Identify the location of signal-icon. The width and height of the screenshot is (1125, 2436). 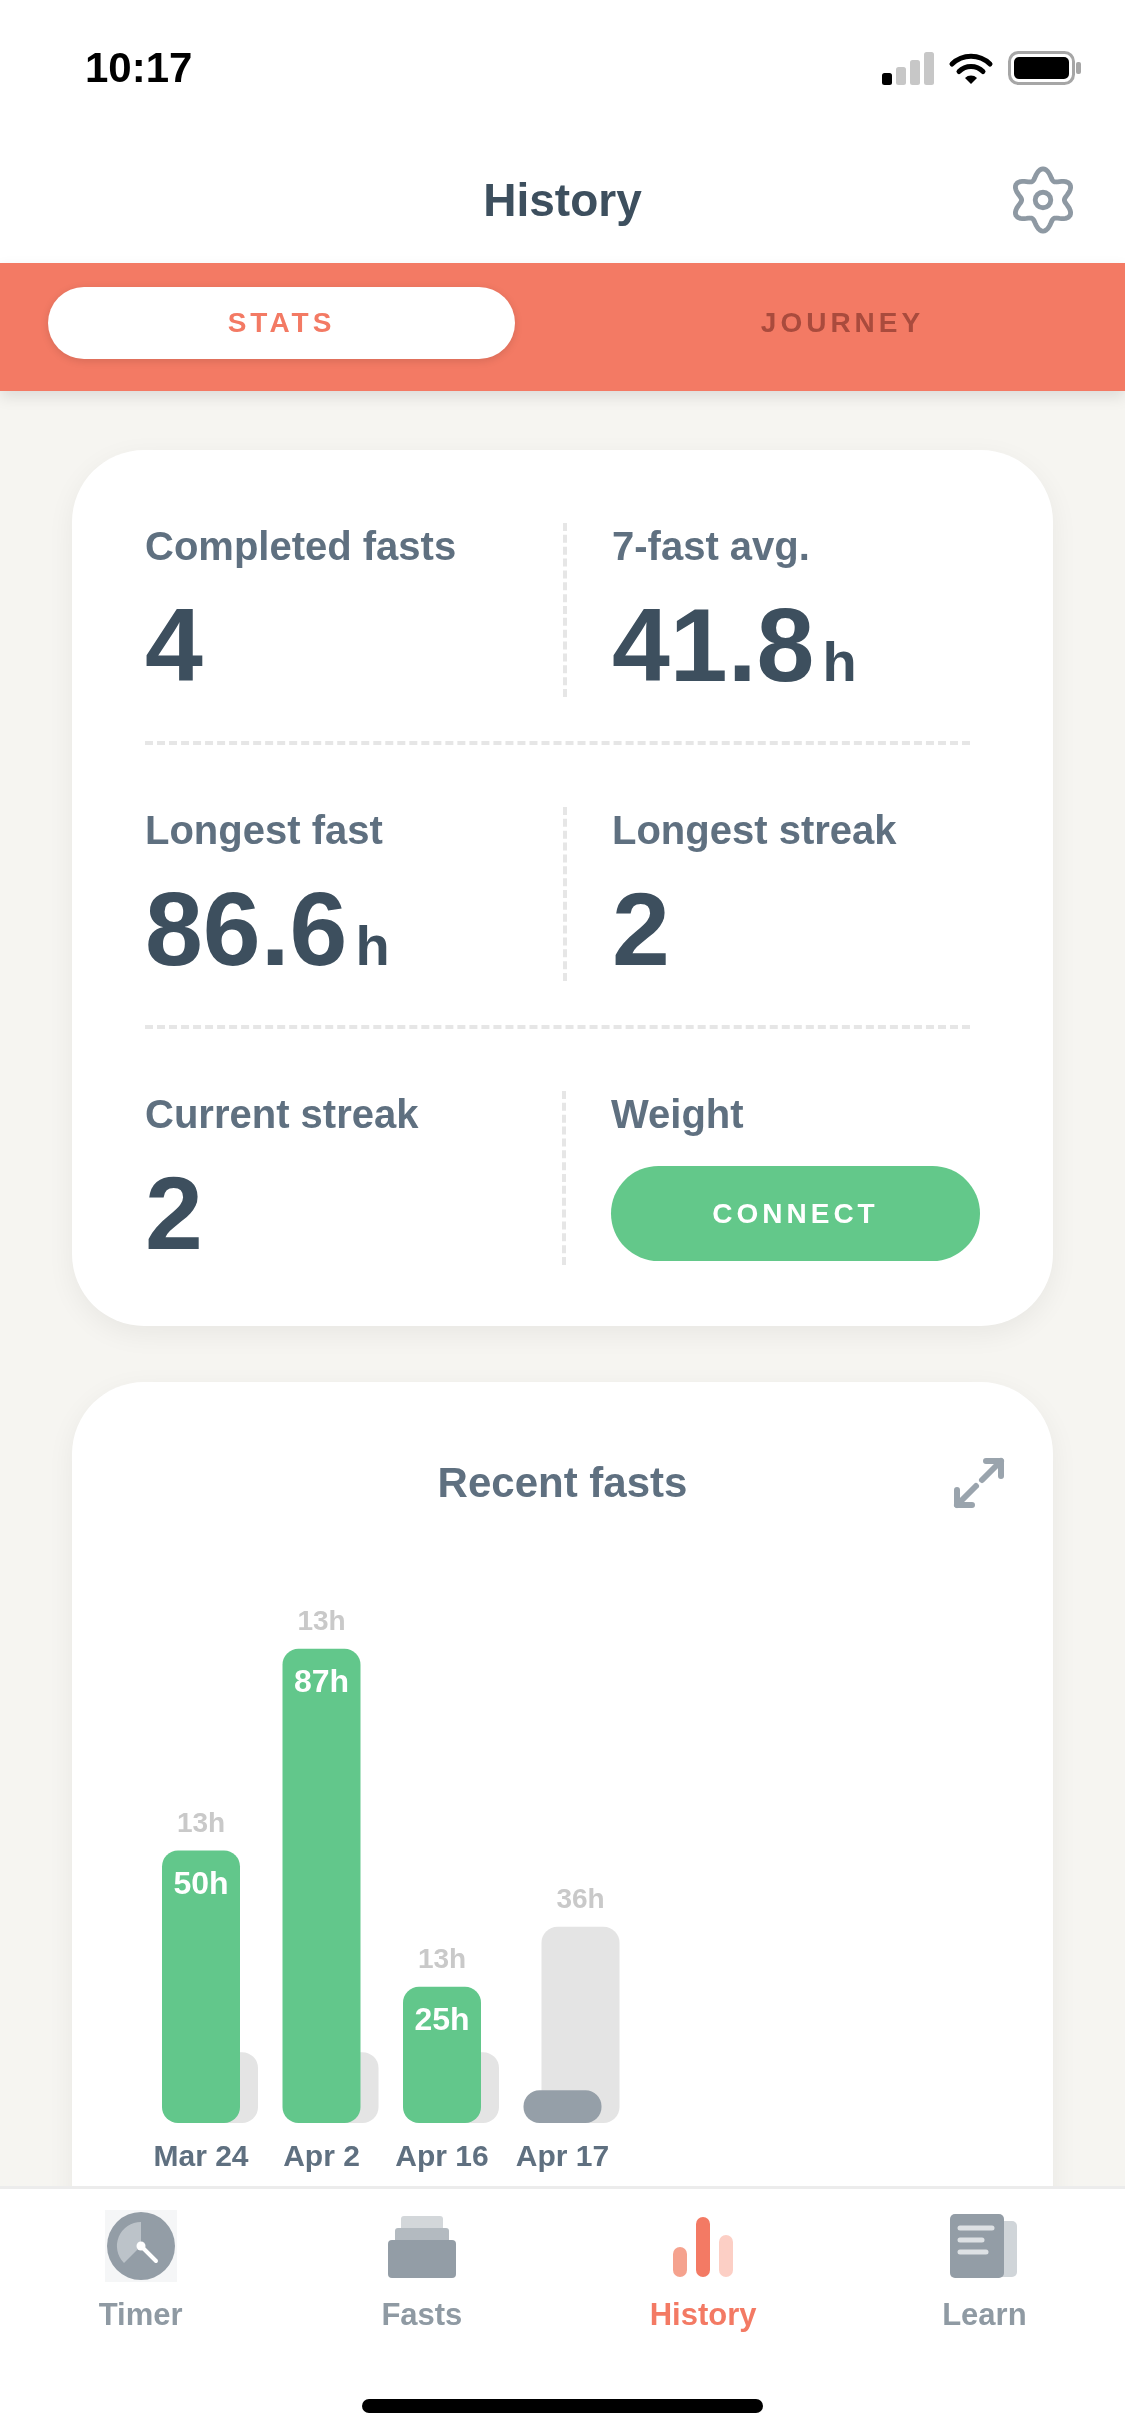
(908, 68).